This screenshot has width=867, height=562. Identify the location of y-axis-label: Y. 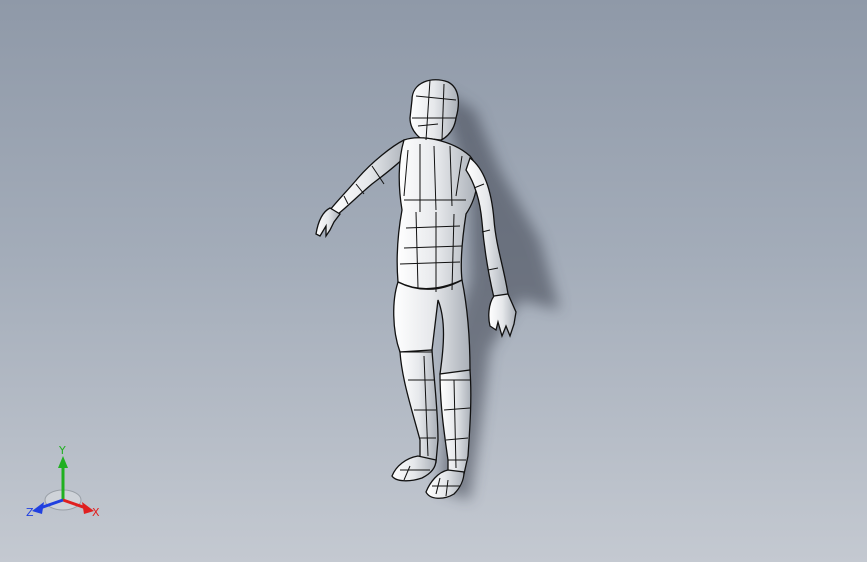
(62, 450).